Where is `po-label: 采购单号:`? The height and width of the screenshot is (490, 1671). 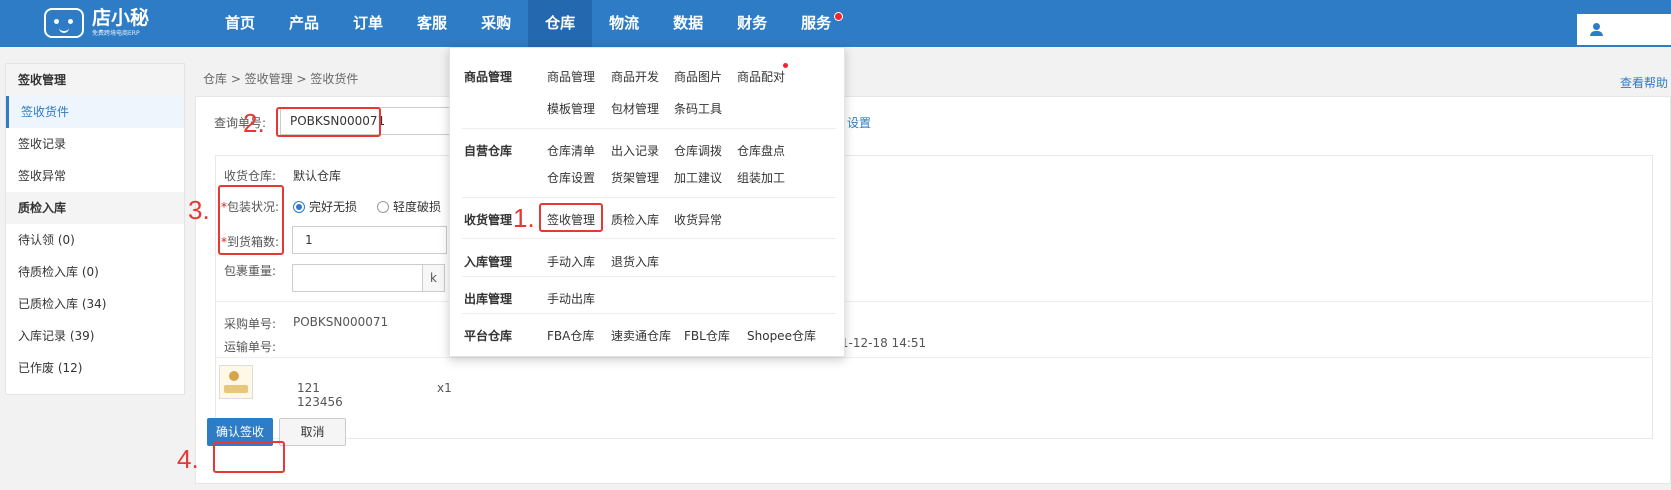
po-label: 采购单号: is located at coordinates (250, 324).